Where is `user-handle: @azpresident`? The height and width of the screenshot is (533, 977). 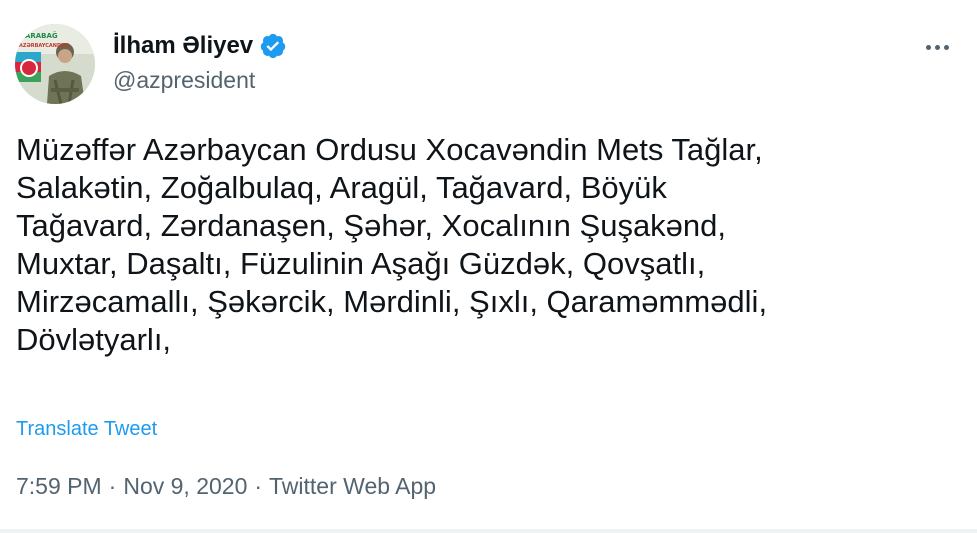 user-handle: @azpresident is located at coordinates (184, 80).